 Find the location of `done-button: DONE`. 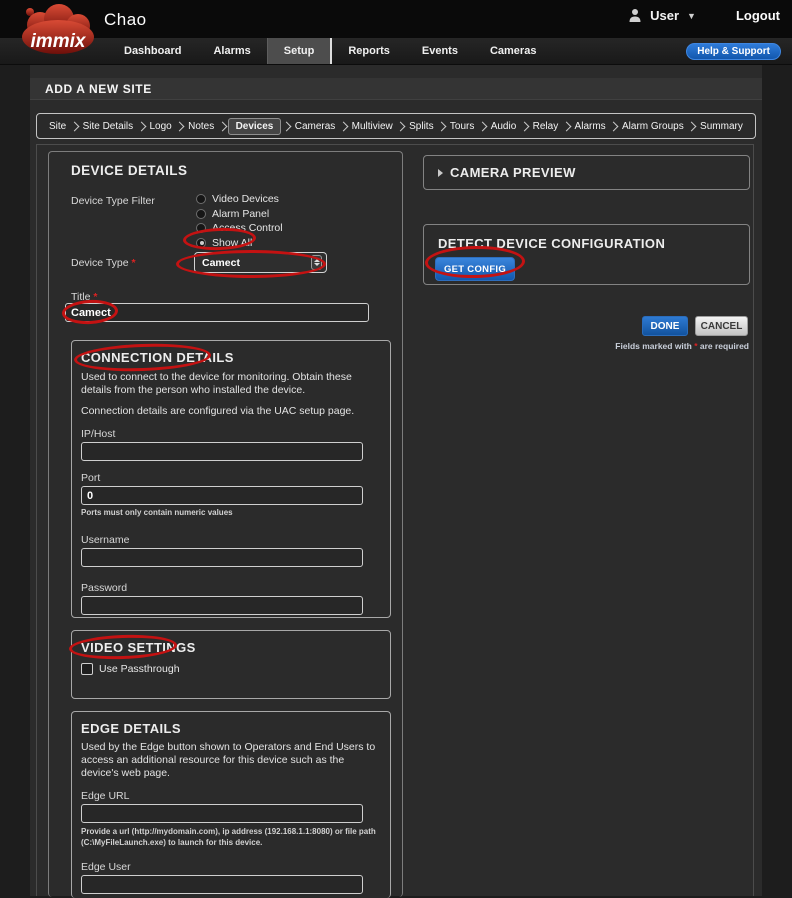

done-button: DONE is located at coordinates (665, 326).